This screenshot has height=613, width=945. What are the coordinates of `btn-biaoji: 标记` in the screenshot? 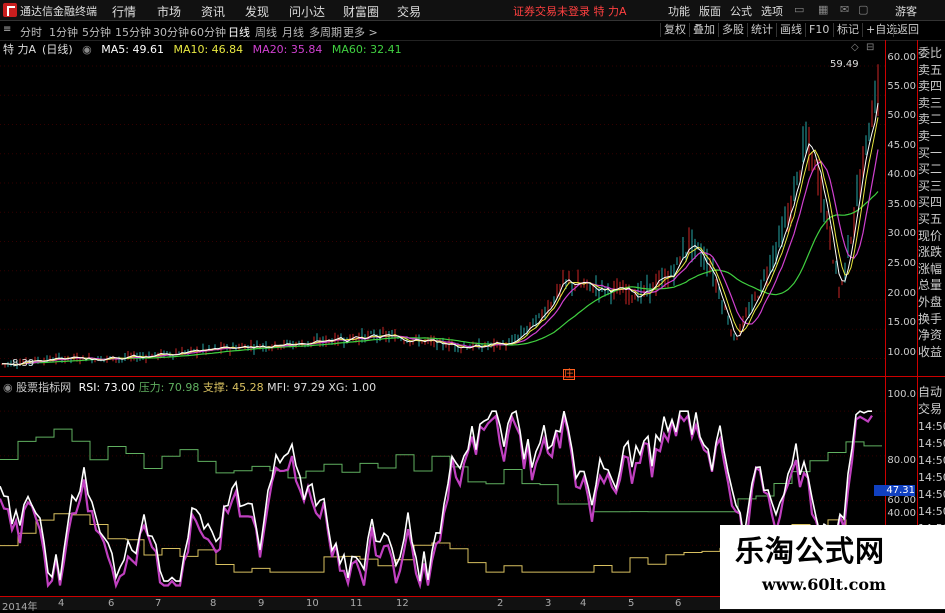 It's located at (847, 30).